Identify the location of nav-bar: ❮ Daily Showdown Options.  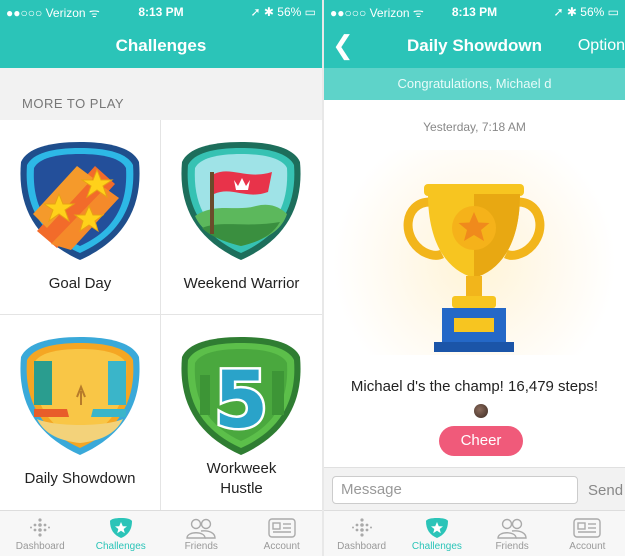
(474, 46).